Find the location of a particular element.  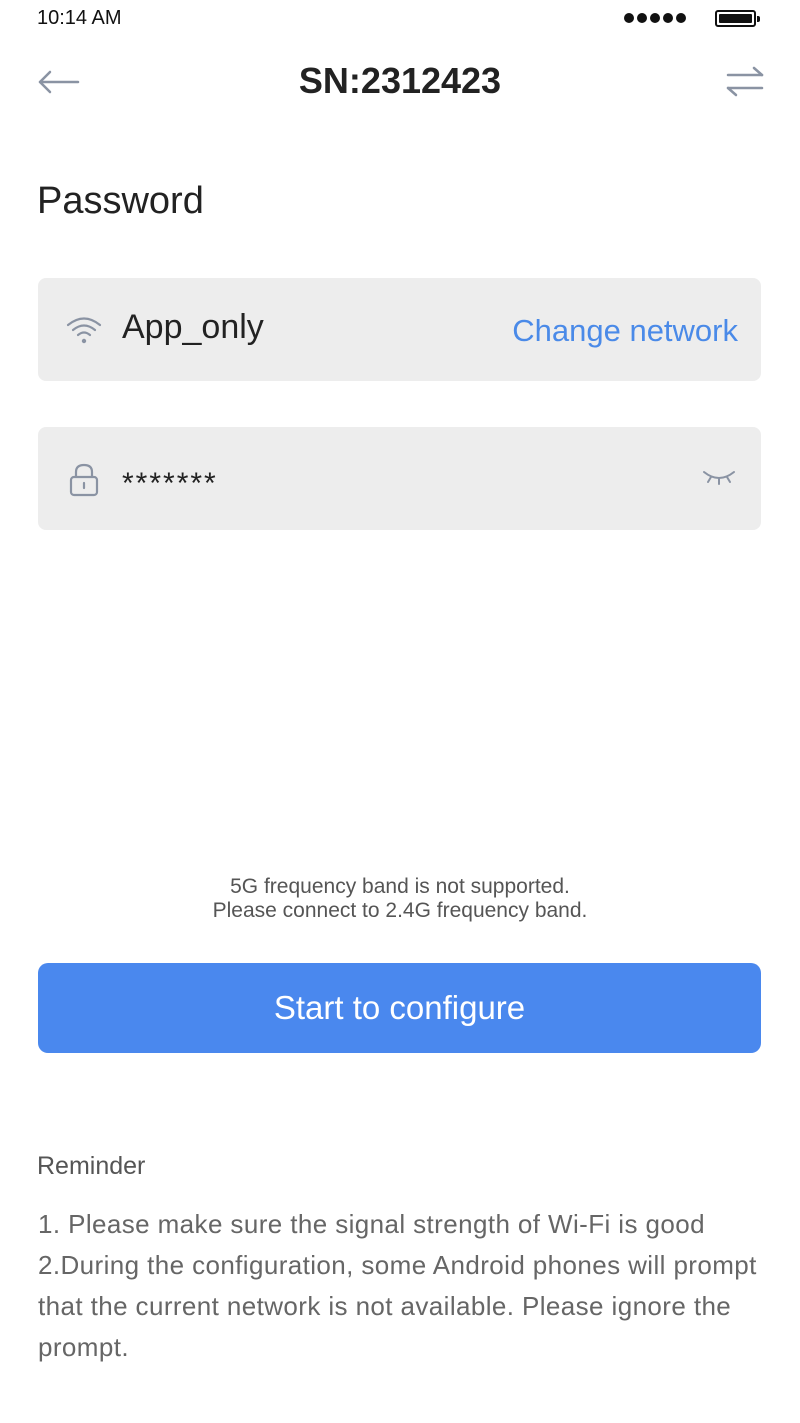

swap-arrows-icon is located at coordinates (745, 81).